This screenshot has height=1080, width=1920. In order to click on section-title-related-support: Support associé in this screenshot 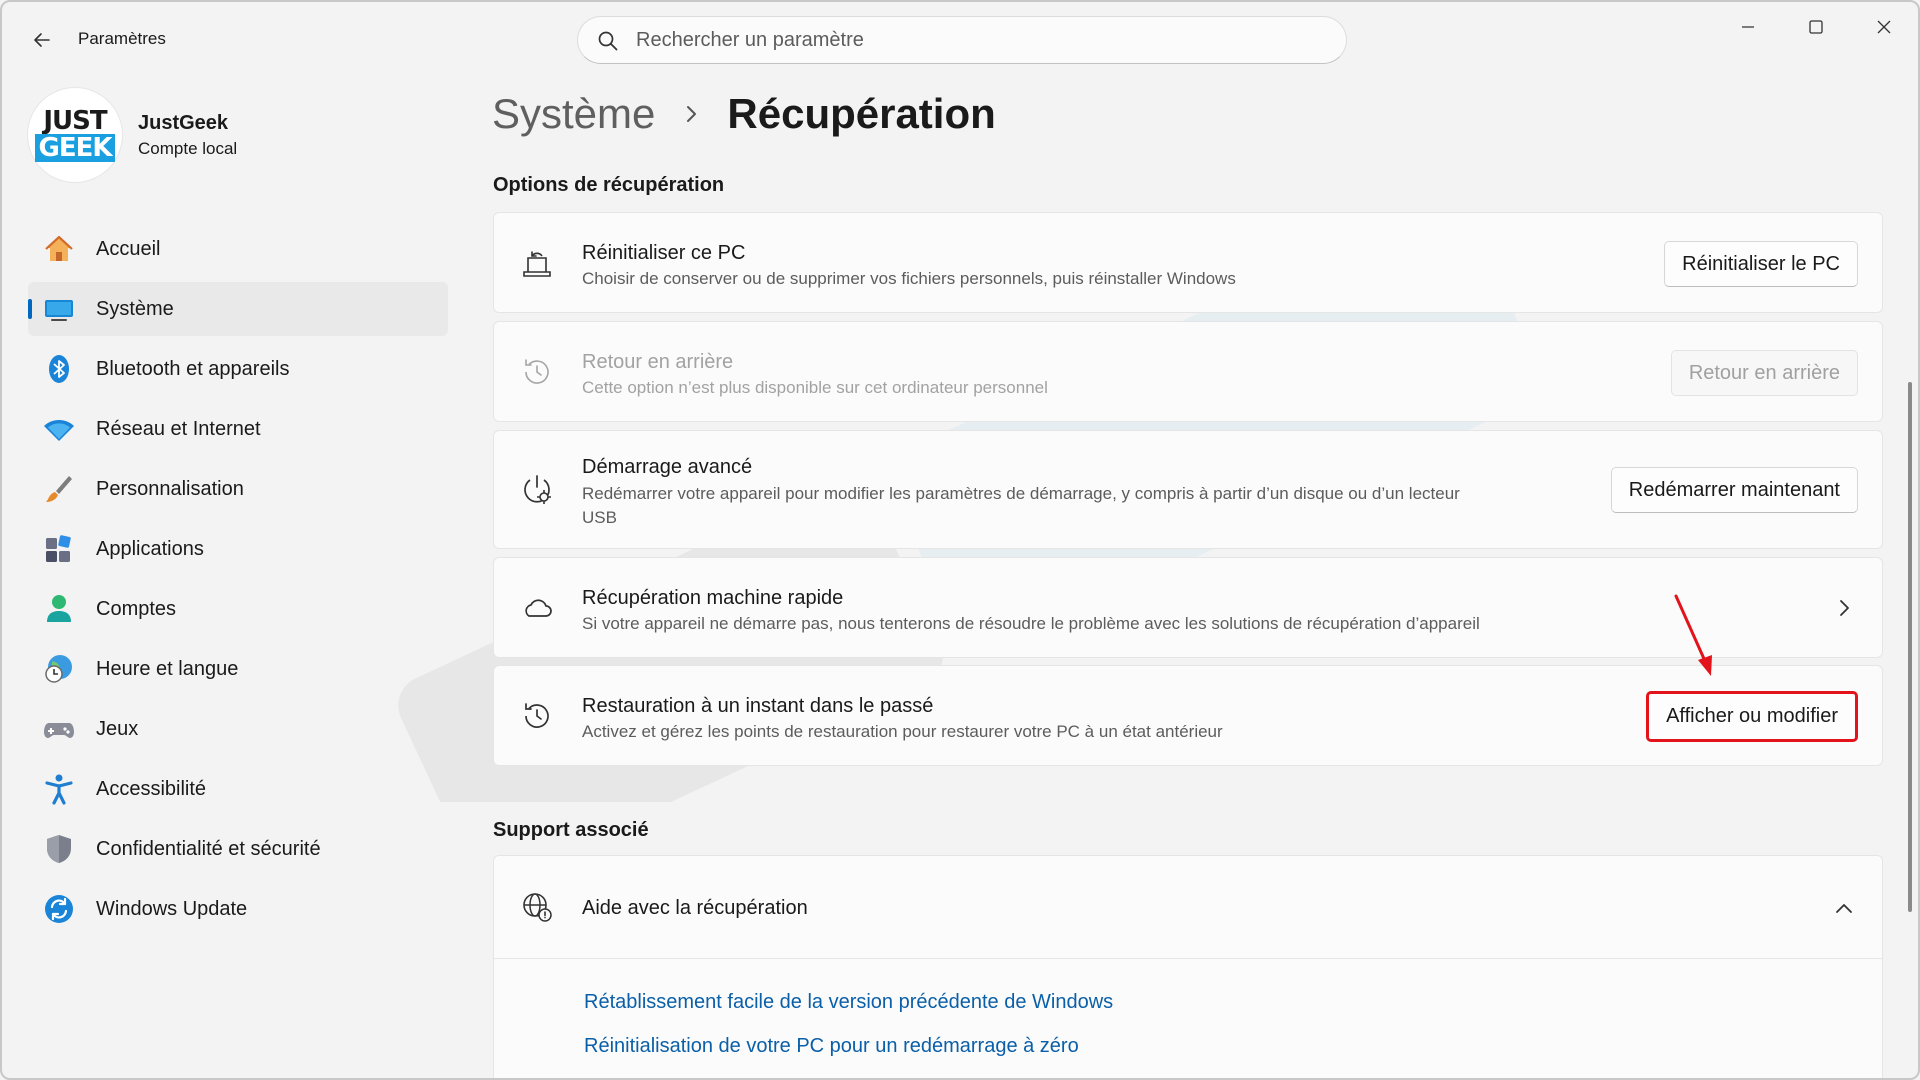, I will do `click(571, 830)`.